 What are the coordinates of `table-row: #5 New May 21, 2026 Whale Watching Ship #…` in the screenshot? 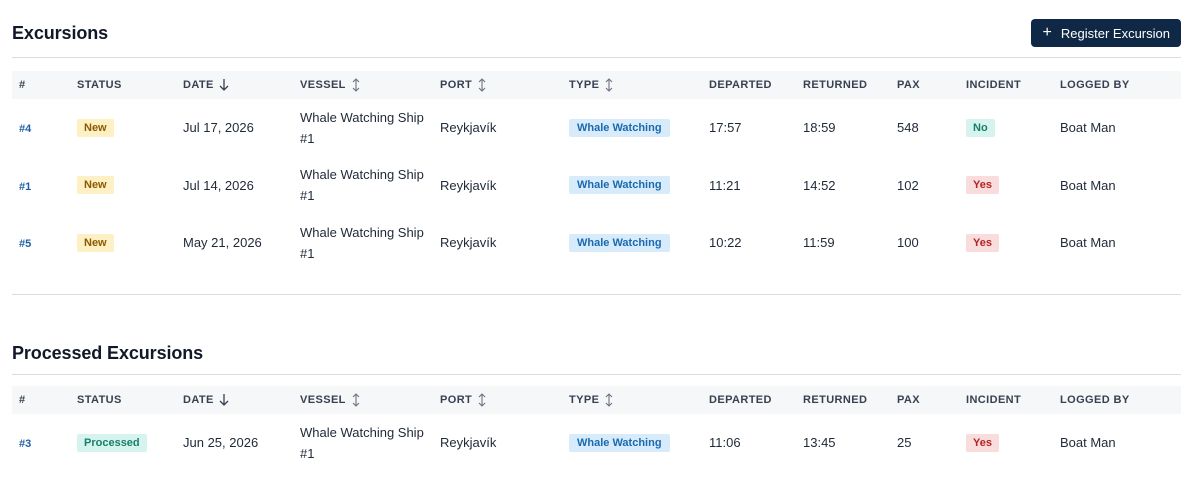 It's located at (596, 243).